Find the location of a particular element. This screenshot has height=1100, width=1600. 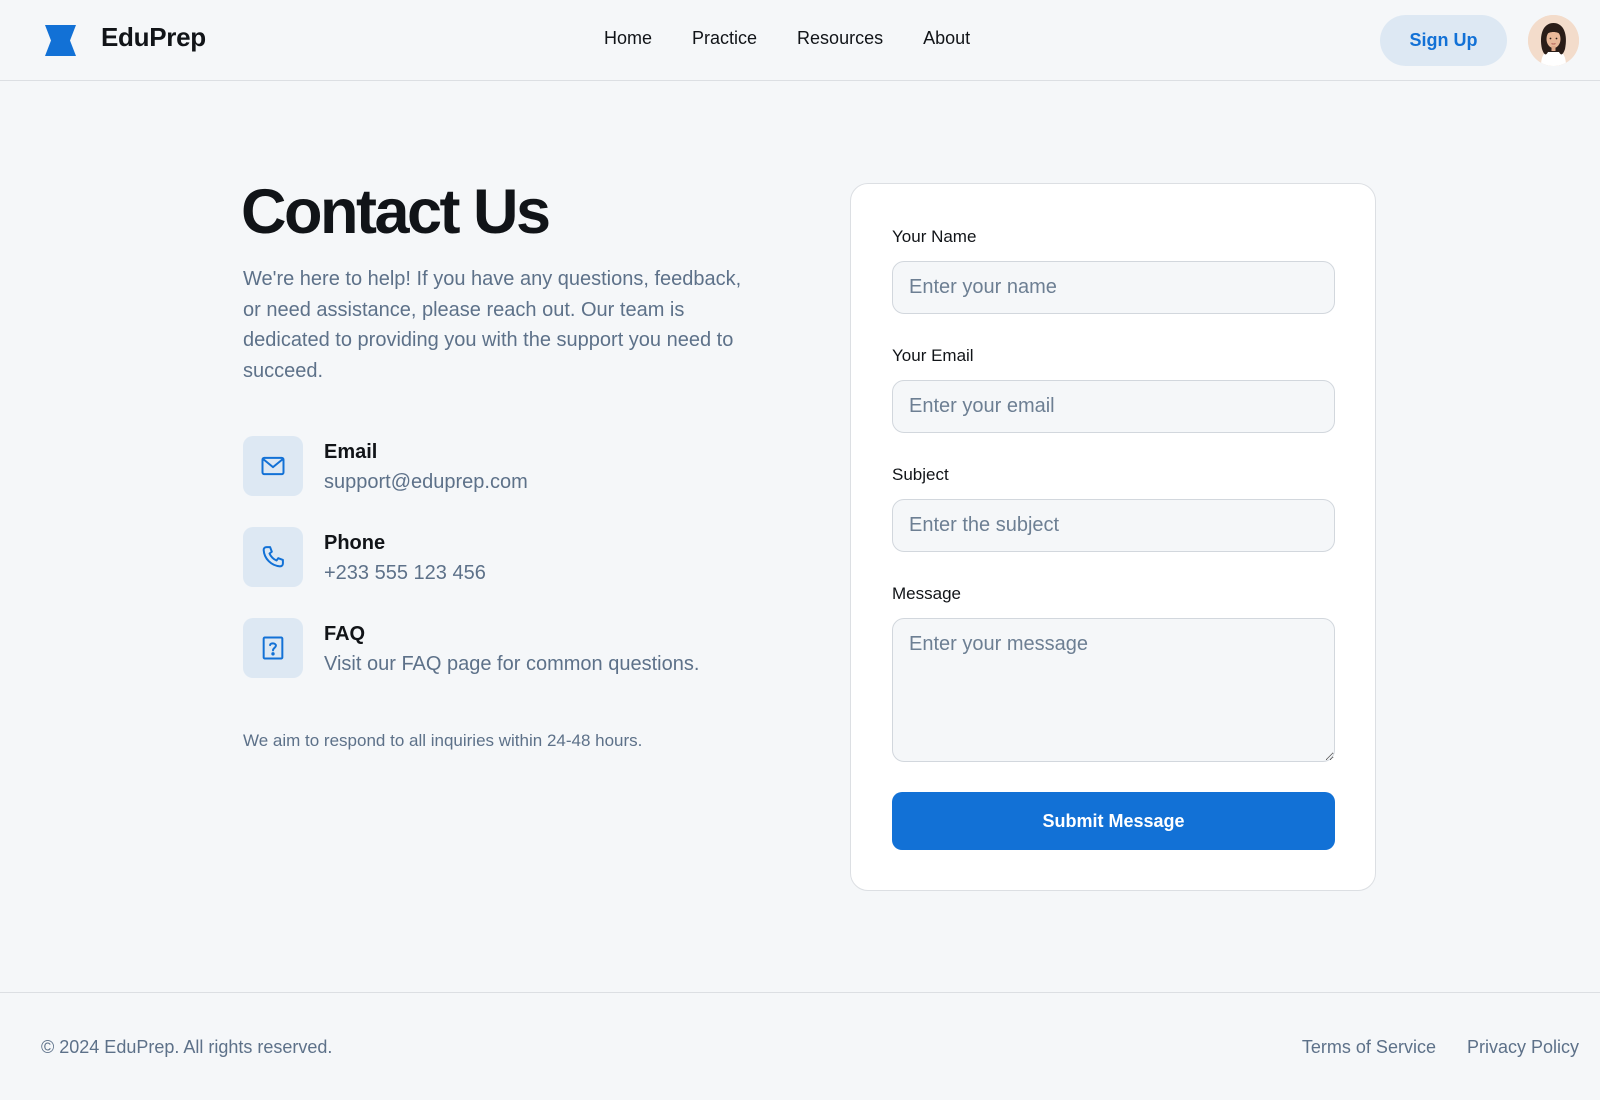

footer-links: Terms of Service Privacy Policy is located at coordinates (1440, 1047).